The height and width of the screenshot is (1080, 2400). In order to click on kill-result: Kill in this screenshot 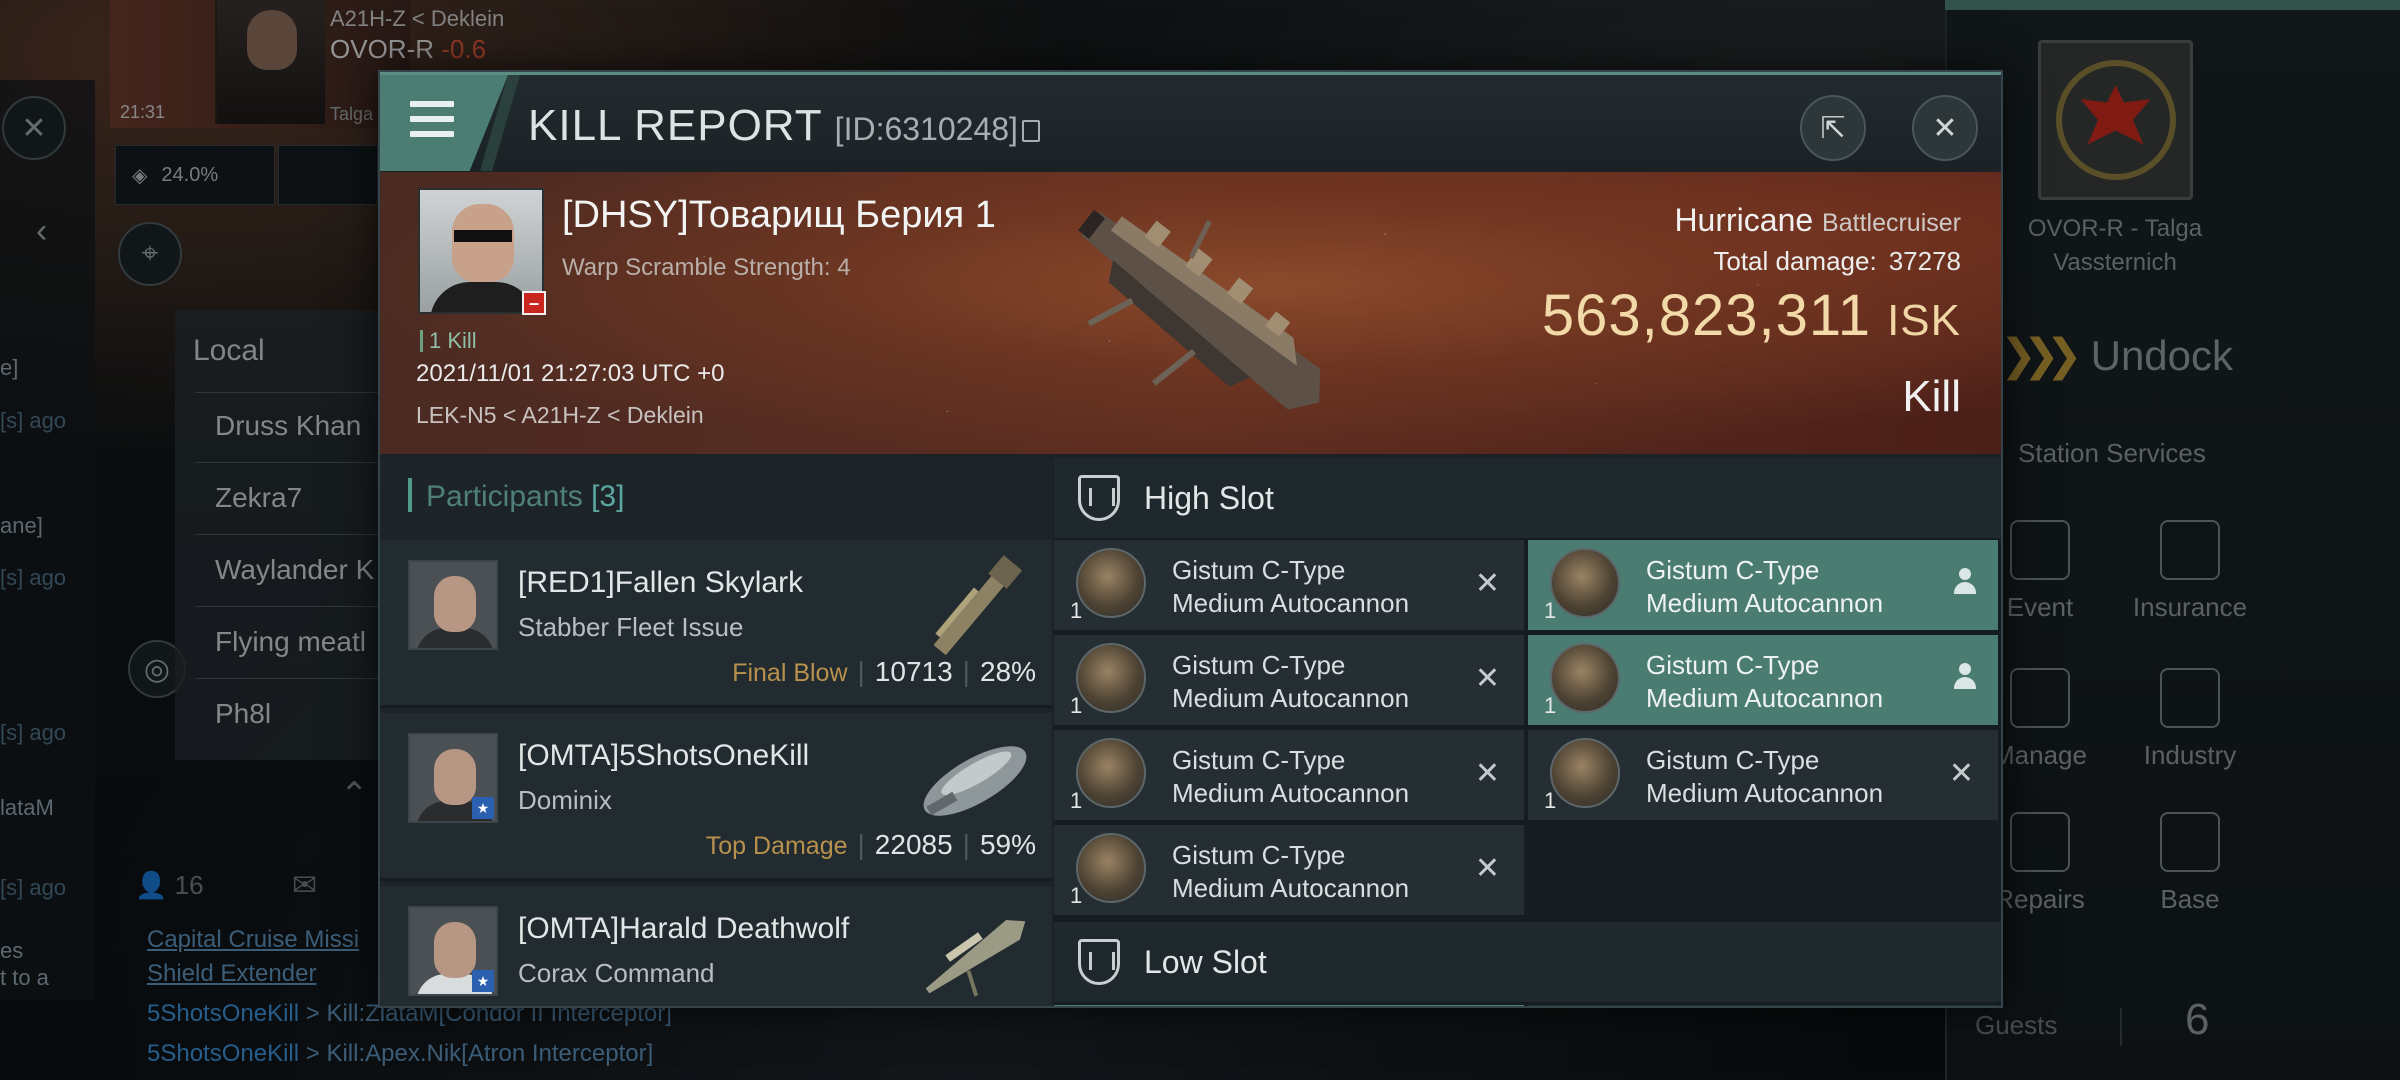, I will do `click(1931, 396)`.